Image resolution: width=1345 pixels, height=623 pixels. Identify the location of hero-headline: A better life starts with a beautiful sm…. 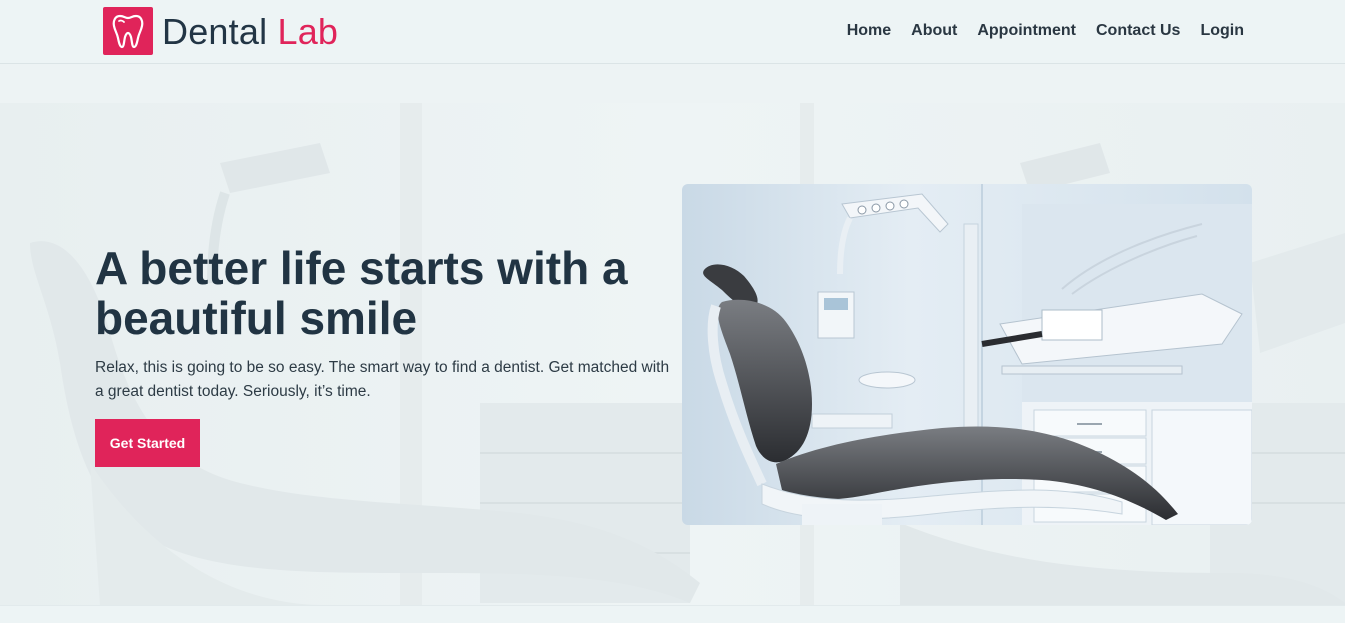
(361, 293).